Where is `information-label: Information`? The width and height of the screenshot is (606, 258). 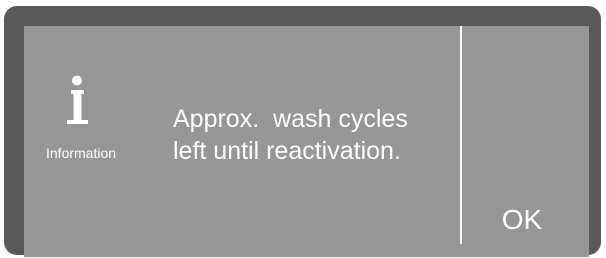
information-label: Information is located at coordinates (81, 153).